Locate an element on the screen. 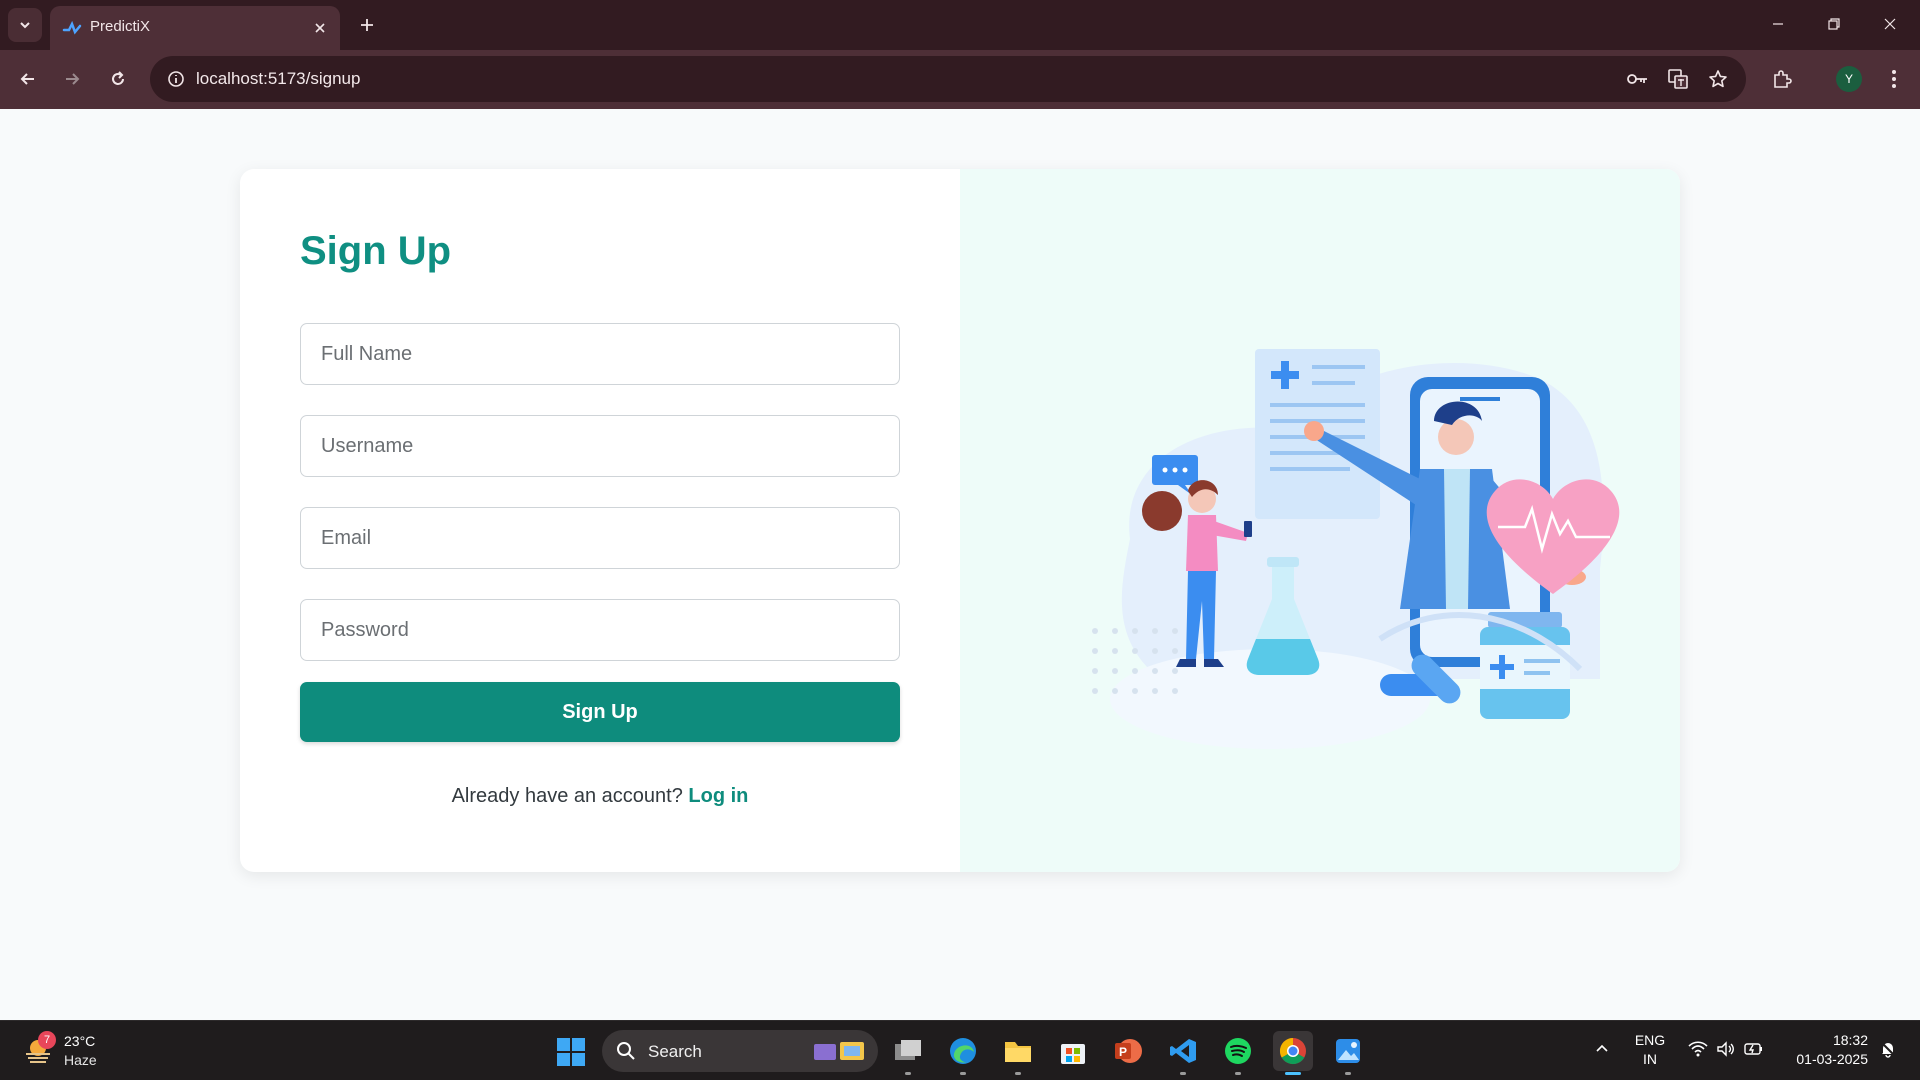  signup-button: Sign Up is located at coordinates (600, 712).